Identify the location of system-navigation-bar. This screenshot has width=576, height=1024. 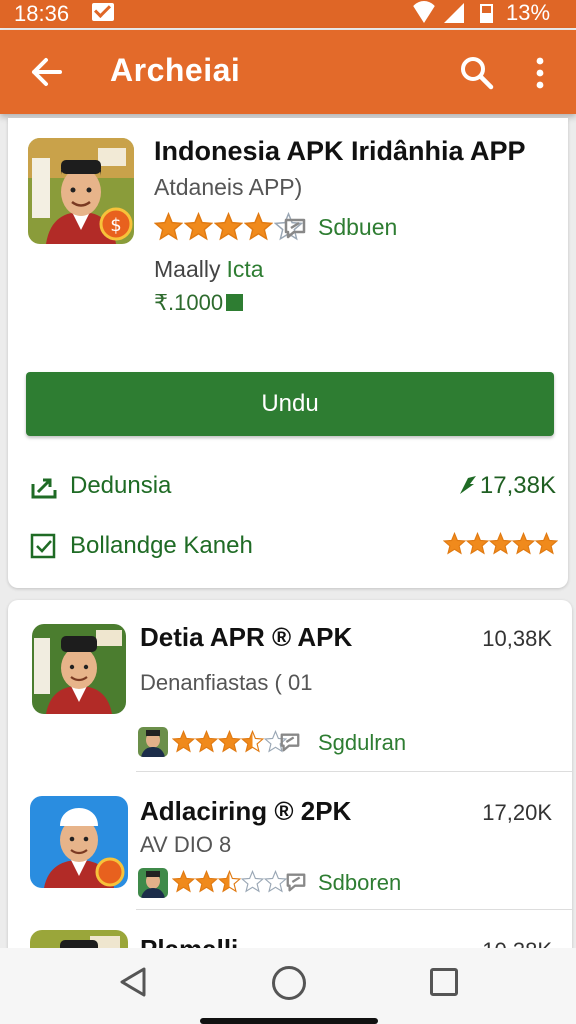
(288, 986).